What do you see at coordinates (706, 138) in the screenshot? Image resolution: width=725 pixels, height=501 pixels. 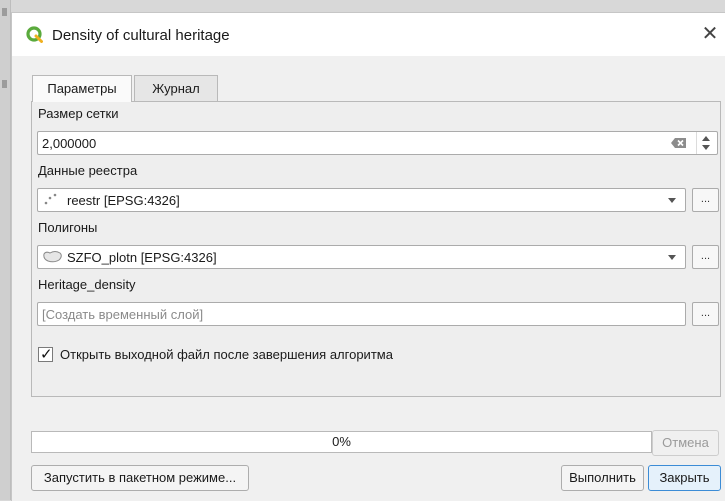 I see `spin-up-icon` at bounding box center [706, 138].